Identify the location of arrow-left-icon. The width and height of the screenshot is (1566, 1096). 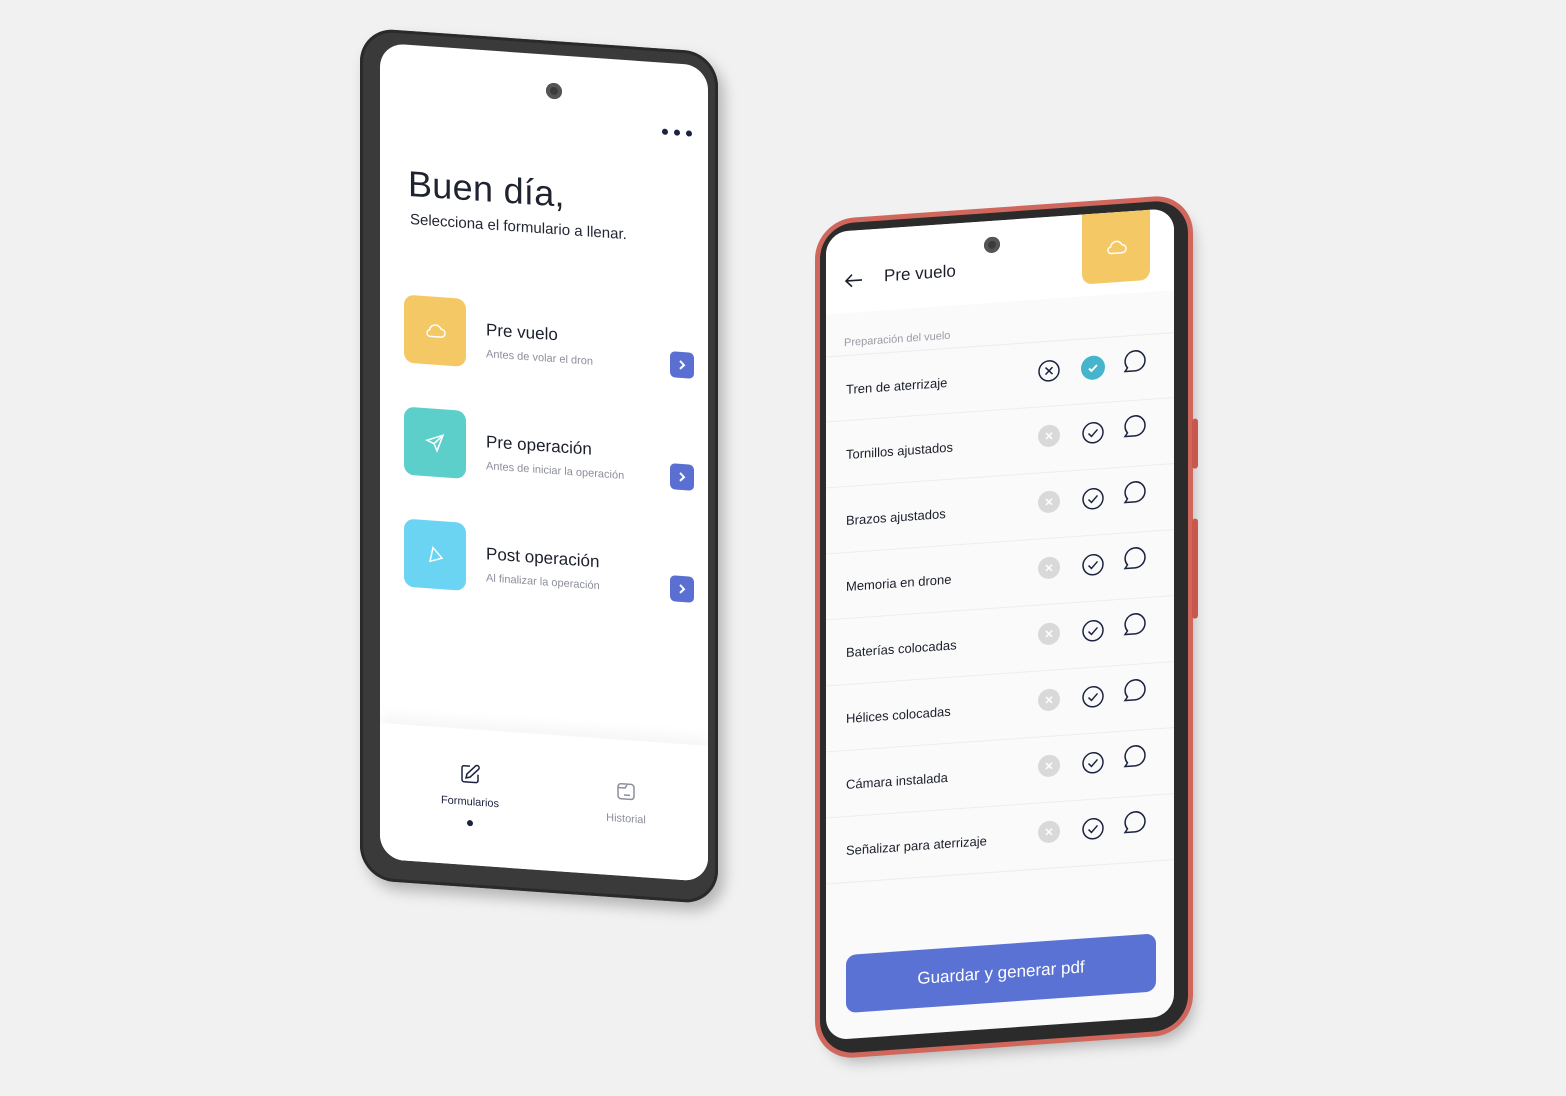
(854, 280).